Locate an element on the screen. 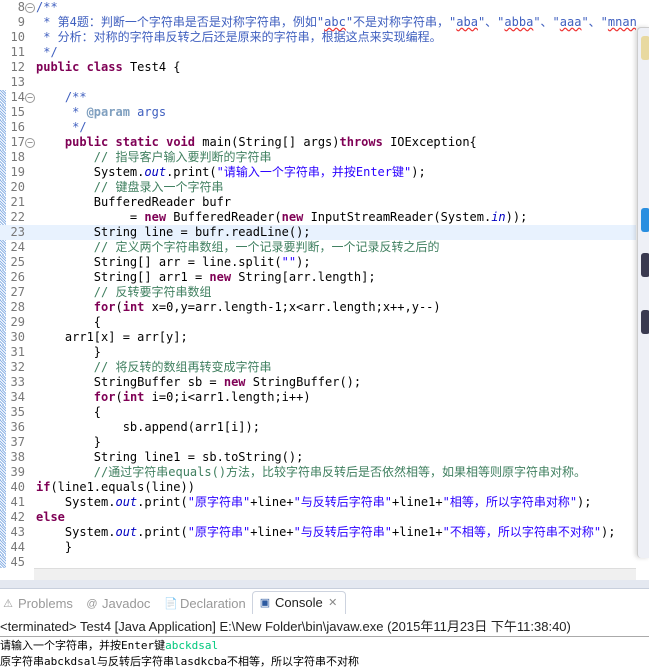 The image size is (649, 669). console-result-line: 原字符串abckdsal与反转后字符串lasdkcba不相等，所以字符串不对称 is located at coordinates (179, 661).